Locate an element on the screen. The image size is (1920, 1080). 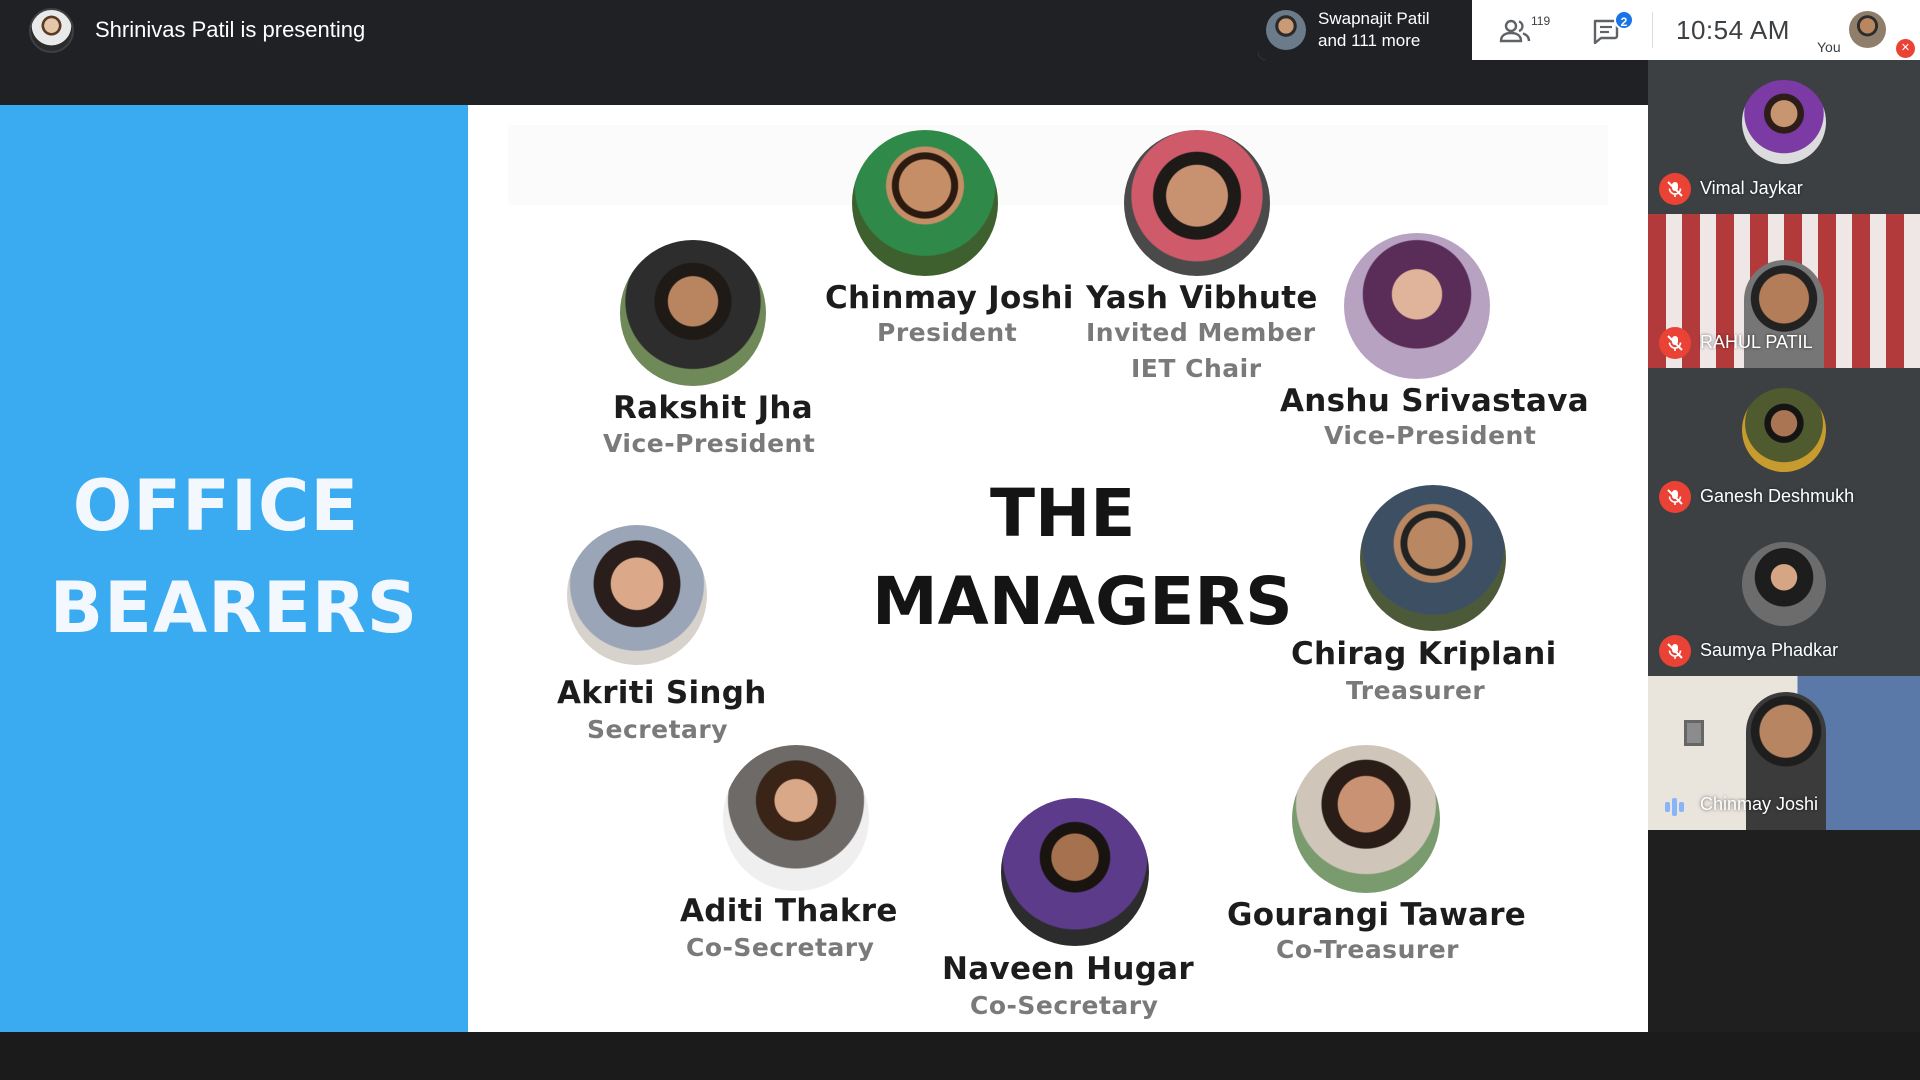
people-button: 119 is located at coordinates (1525, 30).